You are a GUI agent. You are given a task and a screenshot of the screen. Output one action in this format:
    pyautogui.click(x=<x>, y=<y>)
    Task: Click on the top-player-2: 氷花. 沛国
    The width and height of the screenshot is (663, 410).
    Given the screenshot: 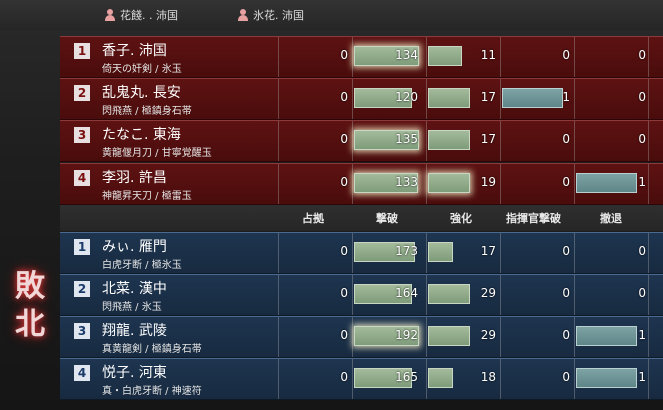 What is the action you would take?
    pyautogui.click(x=270, y=15)
    